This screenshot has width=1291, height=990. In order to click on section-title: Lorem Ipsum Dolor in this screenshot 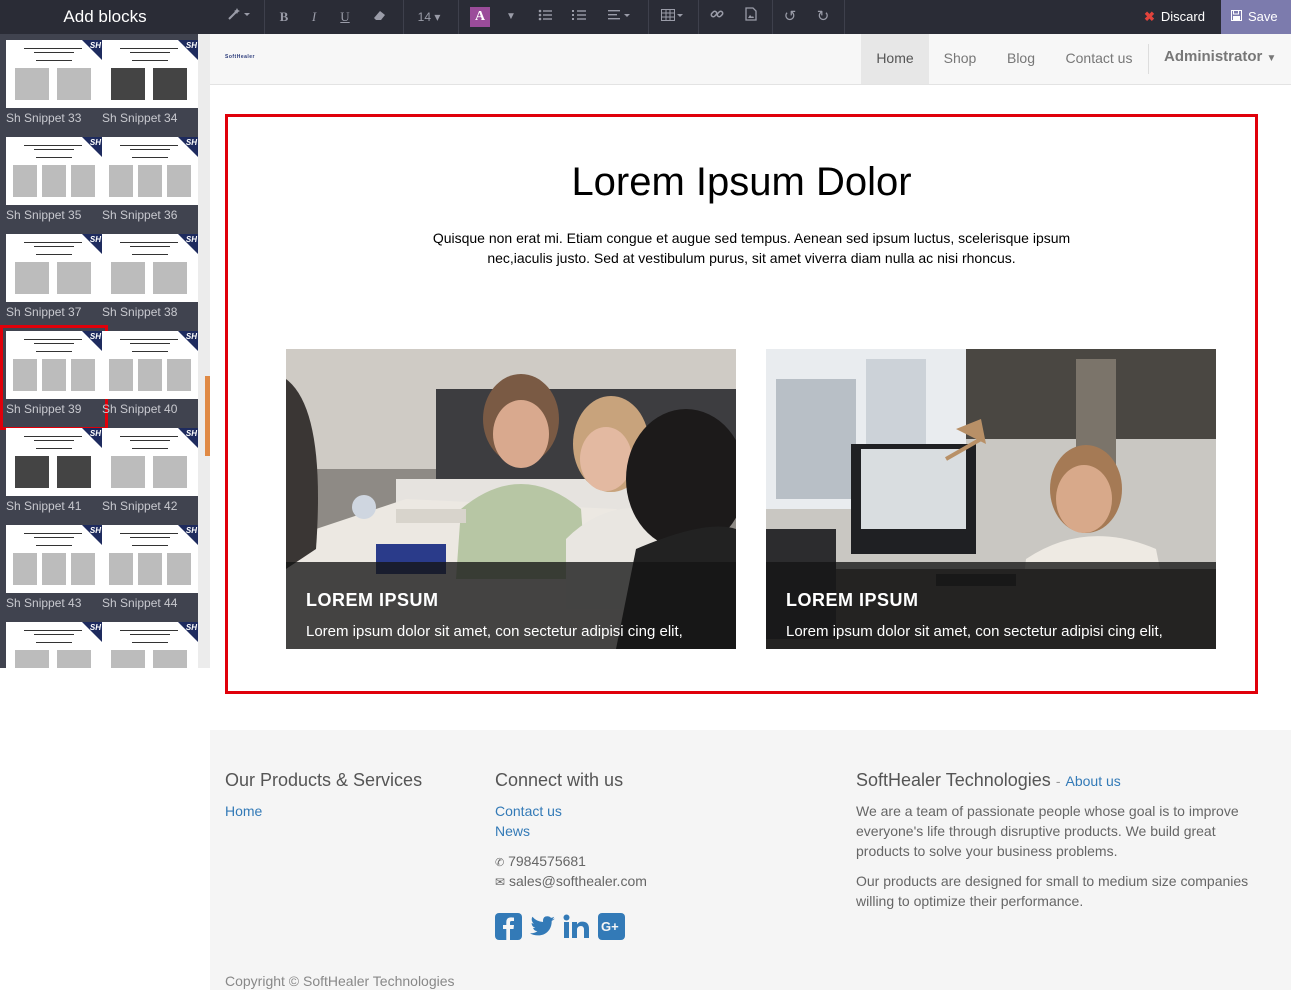, I will do `click(741, 182)`.